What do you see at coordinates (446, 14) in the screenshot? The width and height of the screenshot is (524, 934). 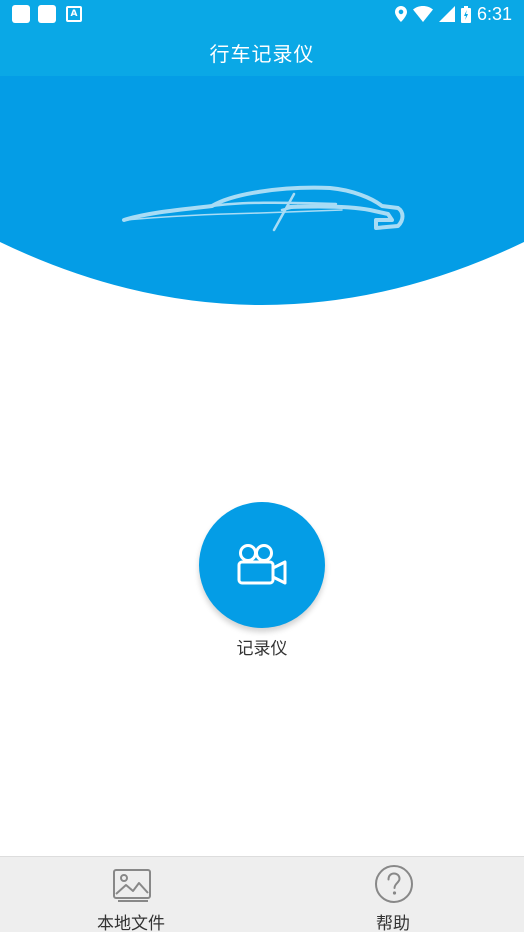 I see `signal-icon` at bounding box center [446, 14].